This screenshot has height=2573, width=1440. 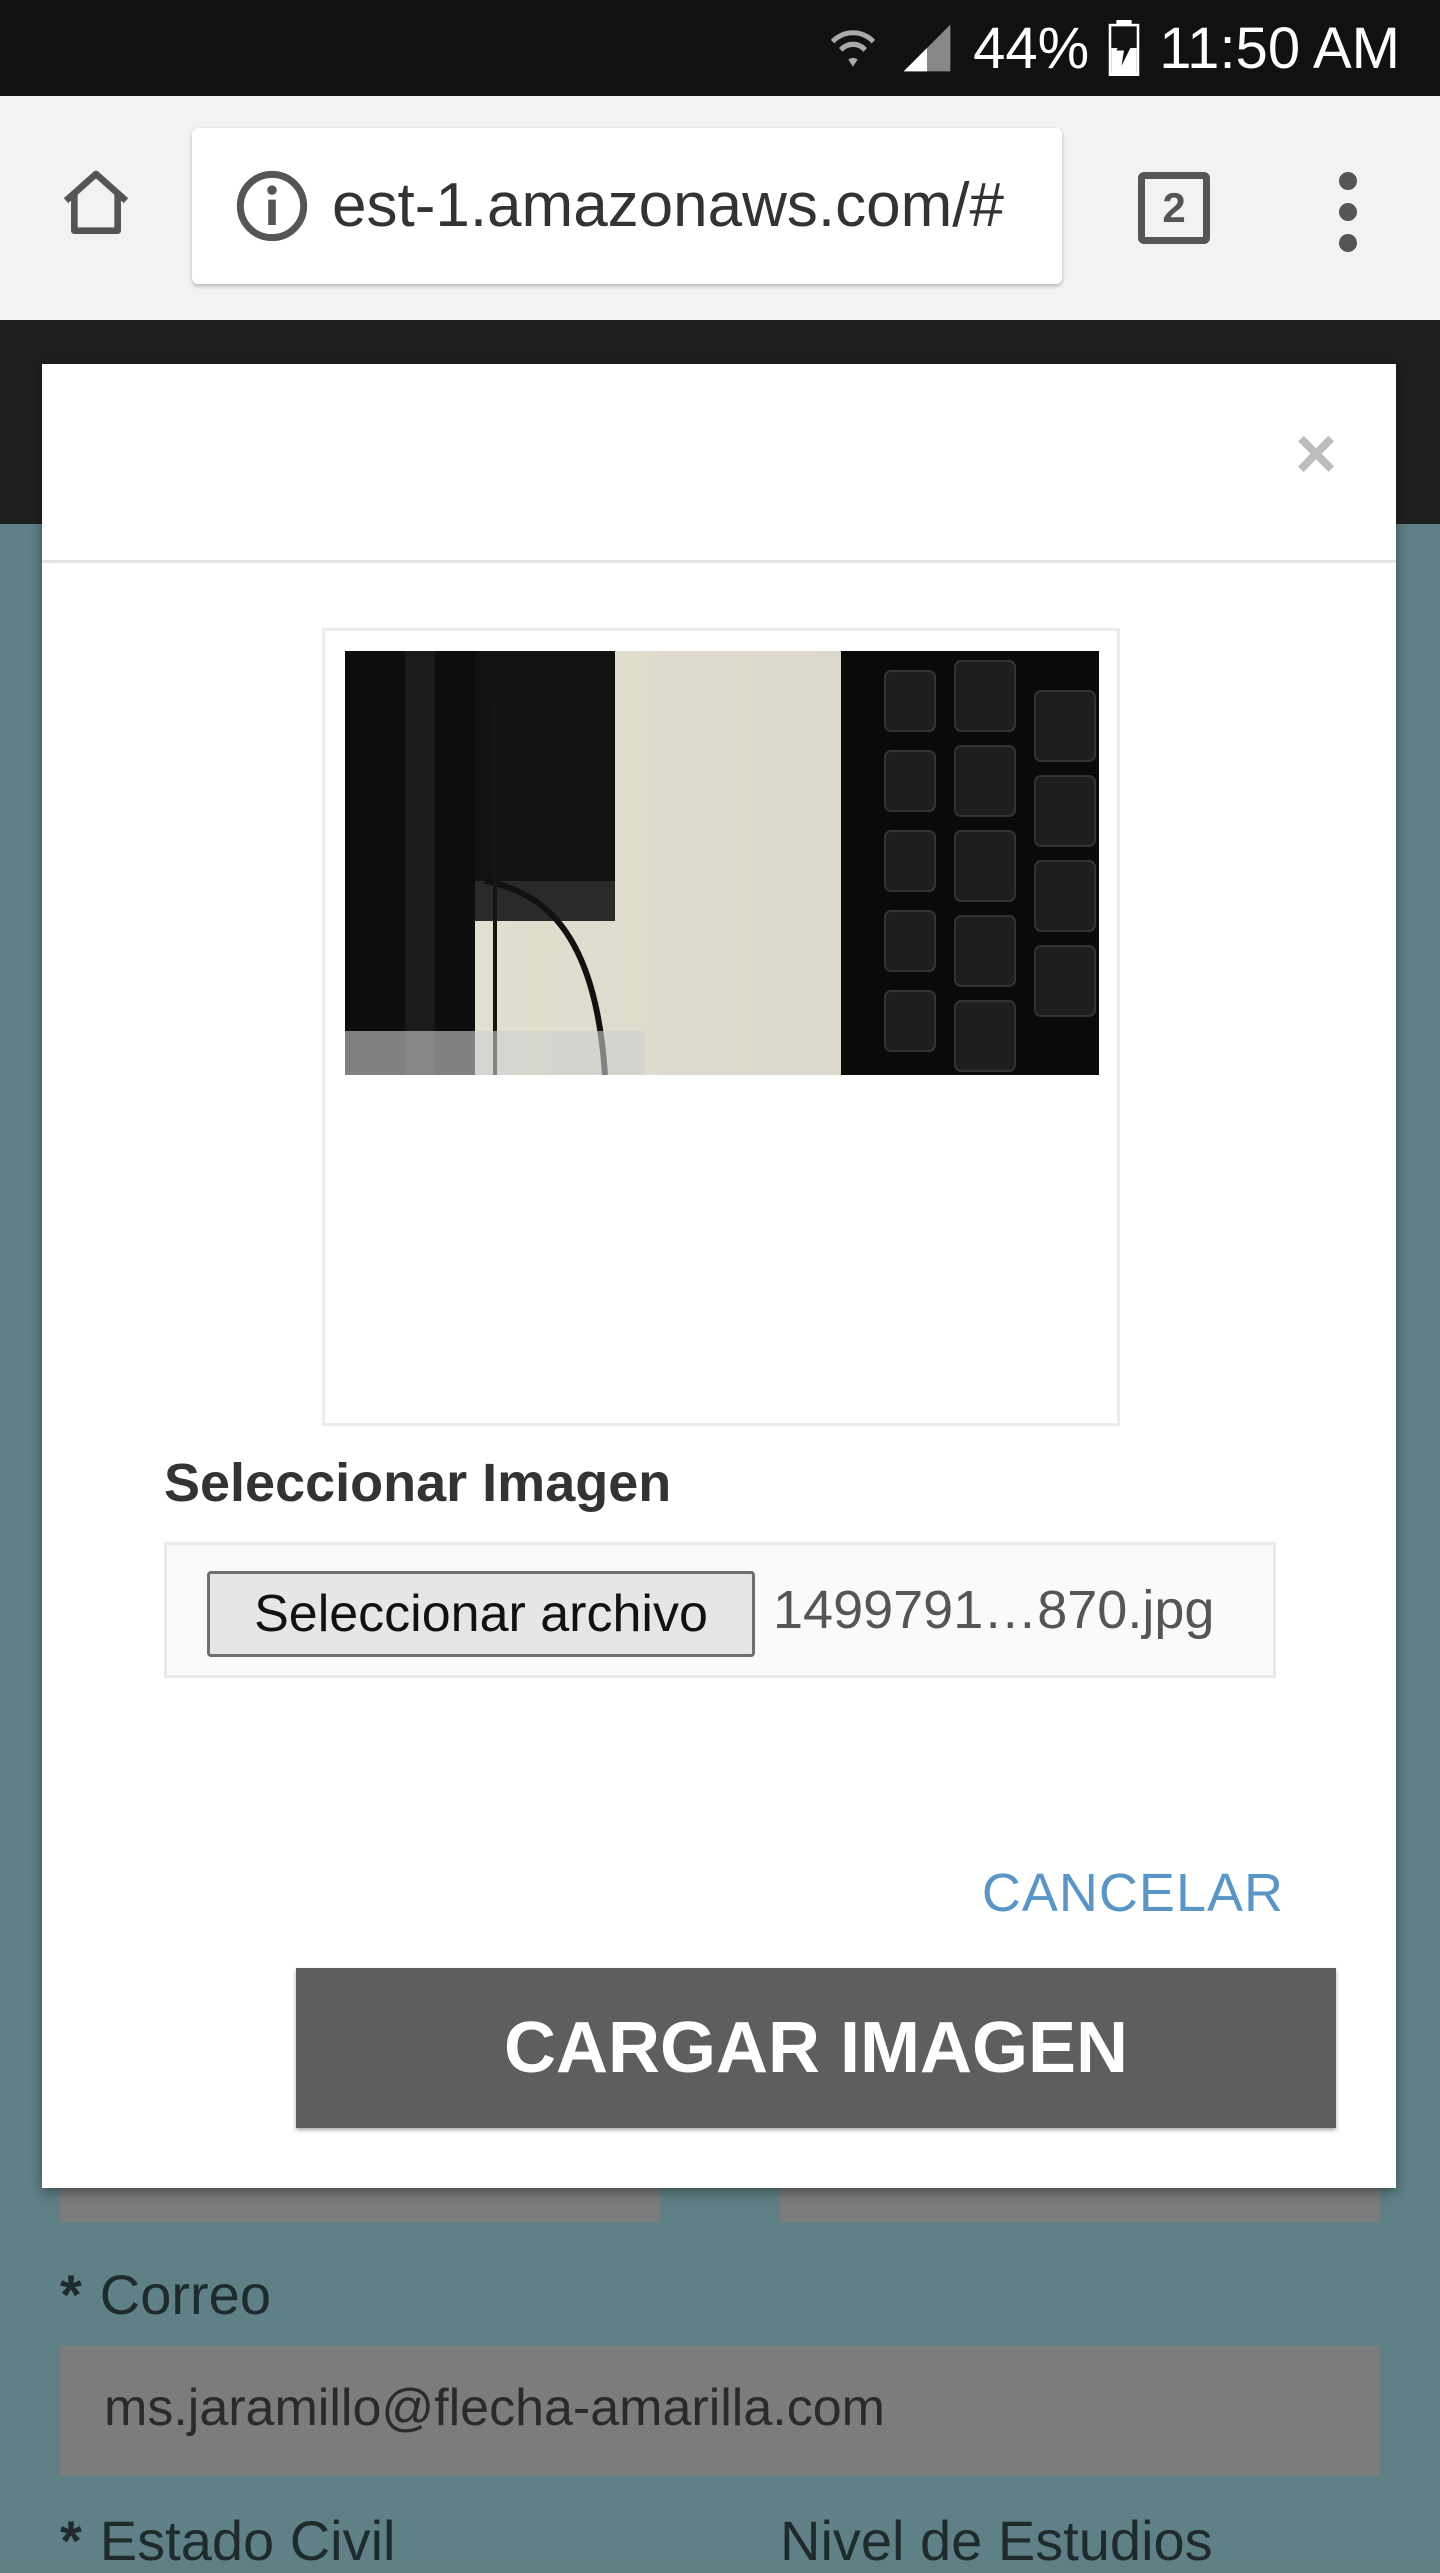 I want to click on address-bar: est-1.amazonaws.com/#, so click(x=627, y=206).